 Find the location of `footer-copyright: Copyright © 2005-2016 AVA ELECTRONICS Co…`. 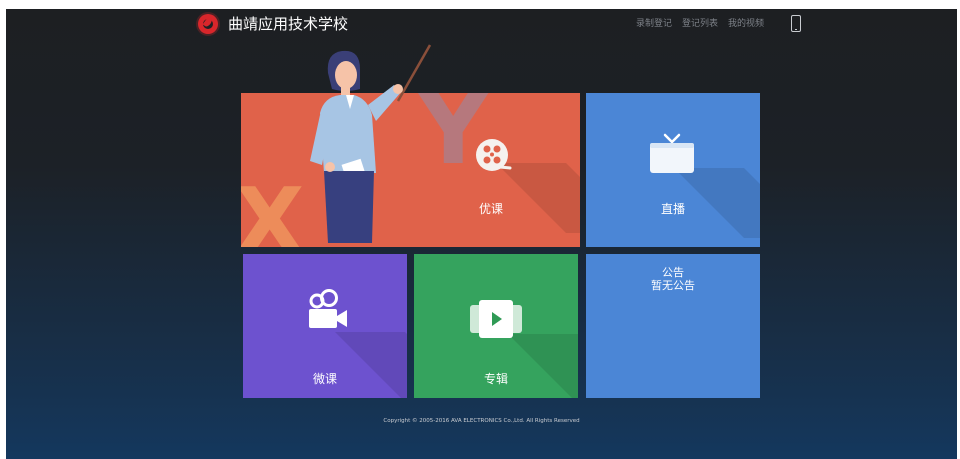

footer-copyright: Copyright © 2005-2016 AVA ELECTRONICS Co… is located at coordinates (481, 421).